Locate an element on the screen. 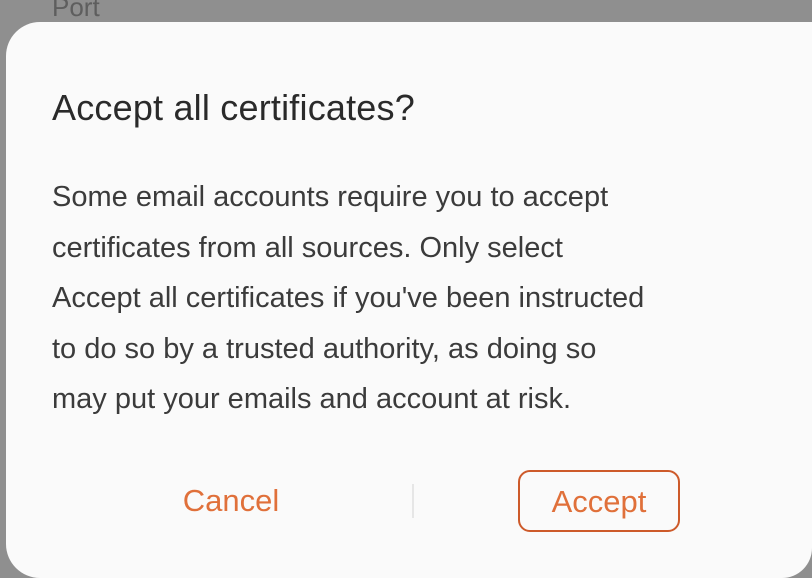  cancel-button: Cancel is located at coordinates (231, 501).